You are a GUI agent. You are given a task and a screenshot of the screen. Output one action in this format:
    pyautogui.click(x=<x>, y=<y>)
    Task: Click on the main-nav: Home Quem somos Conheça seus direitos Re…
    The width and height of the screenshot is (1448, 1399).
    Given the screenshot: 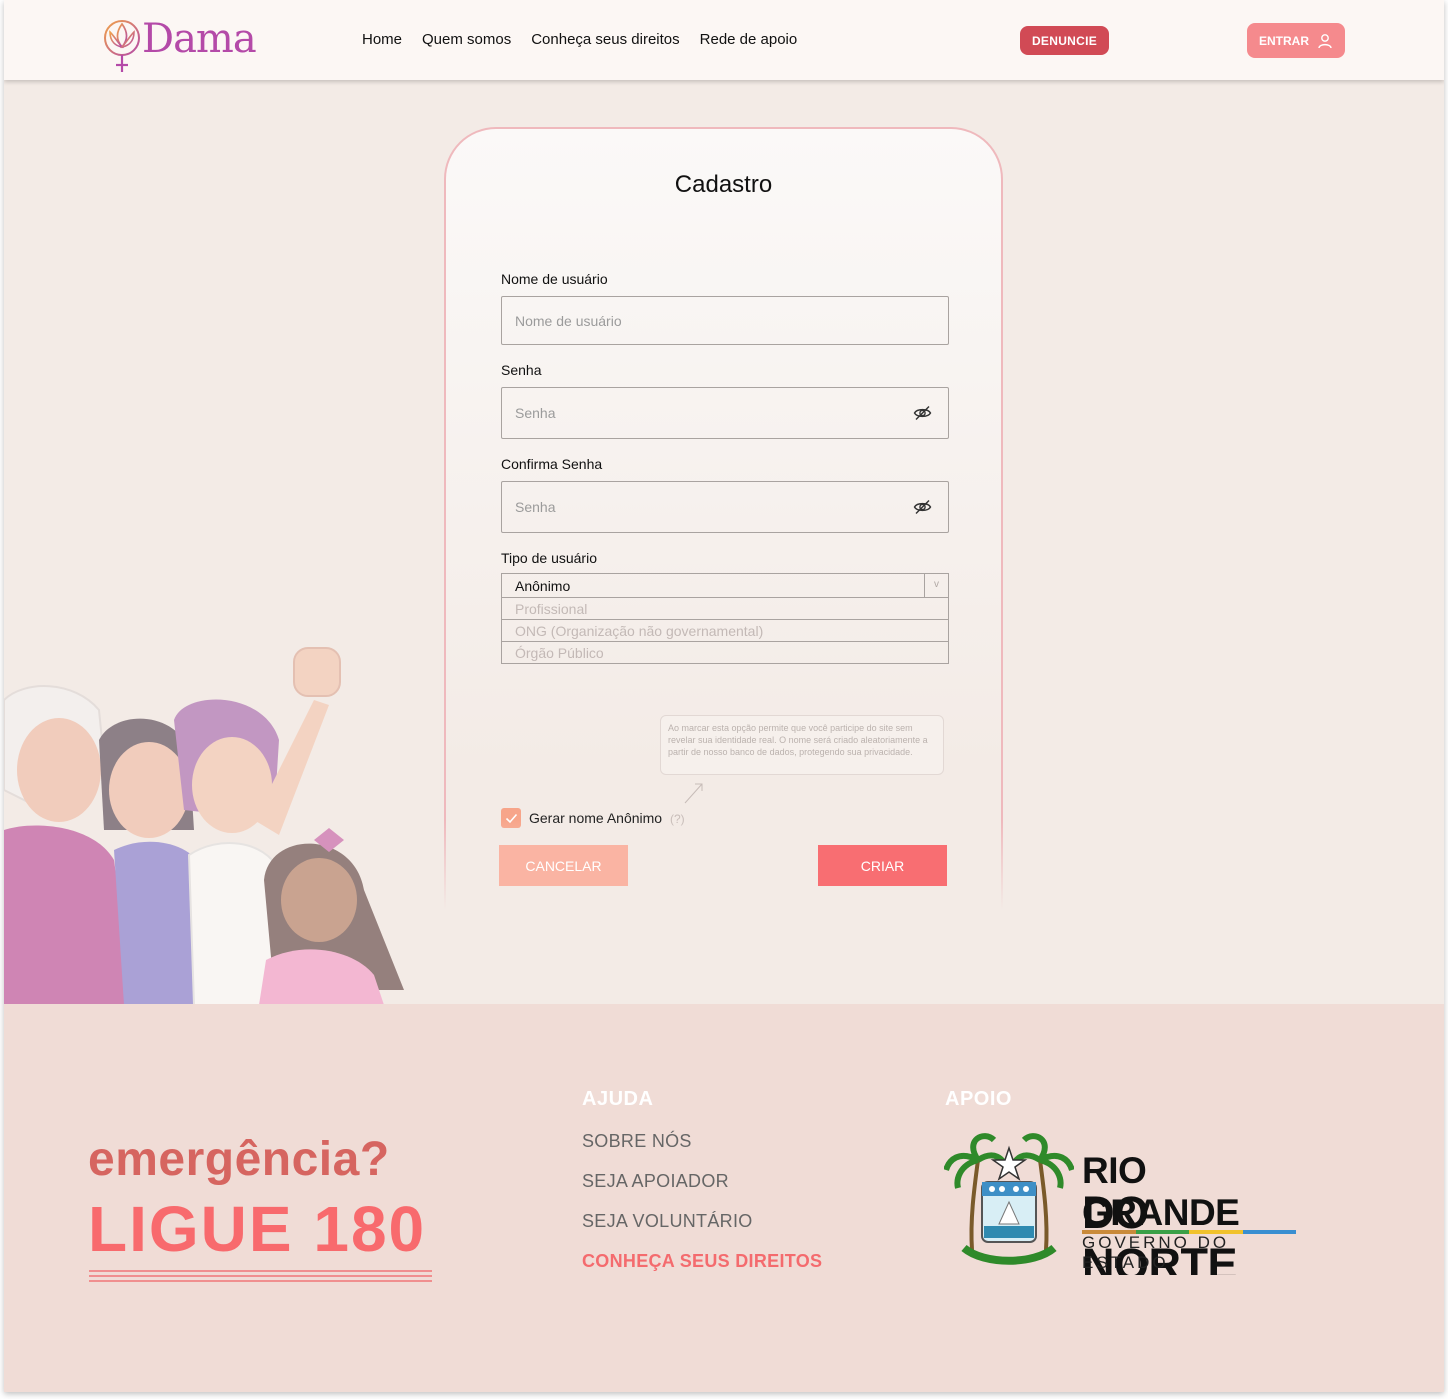 What is the action you would take?
    pyautogui.click(x=579, y=39)
    